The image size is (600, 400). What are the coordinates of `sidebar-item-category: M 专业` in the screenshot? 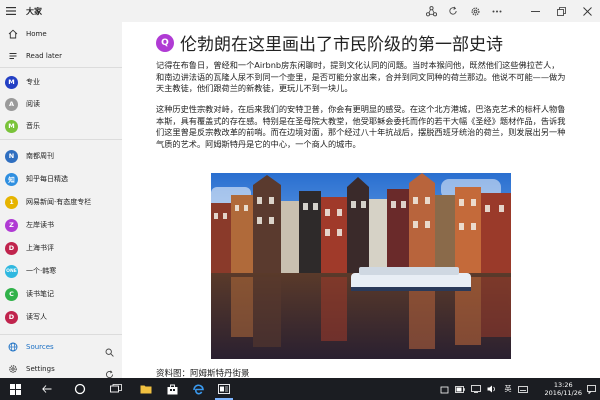 It's located at (61, 82).